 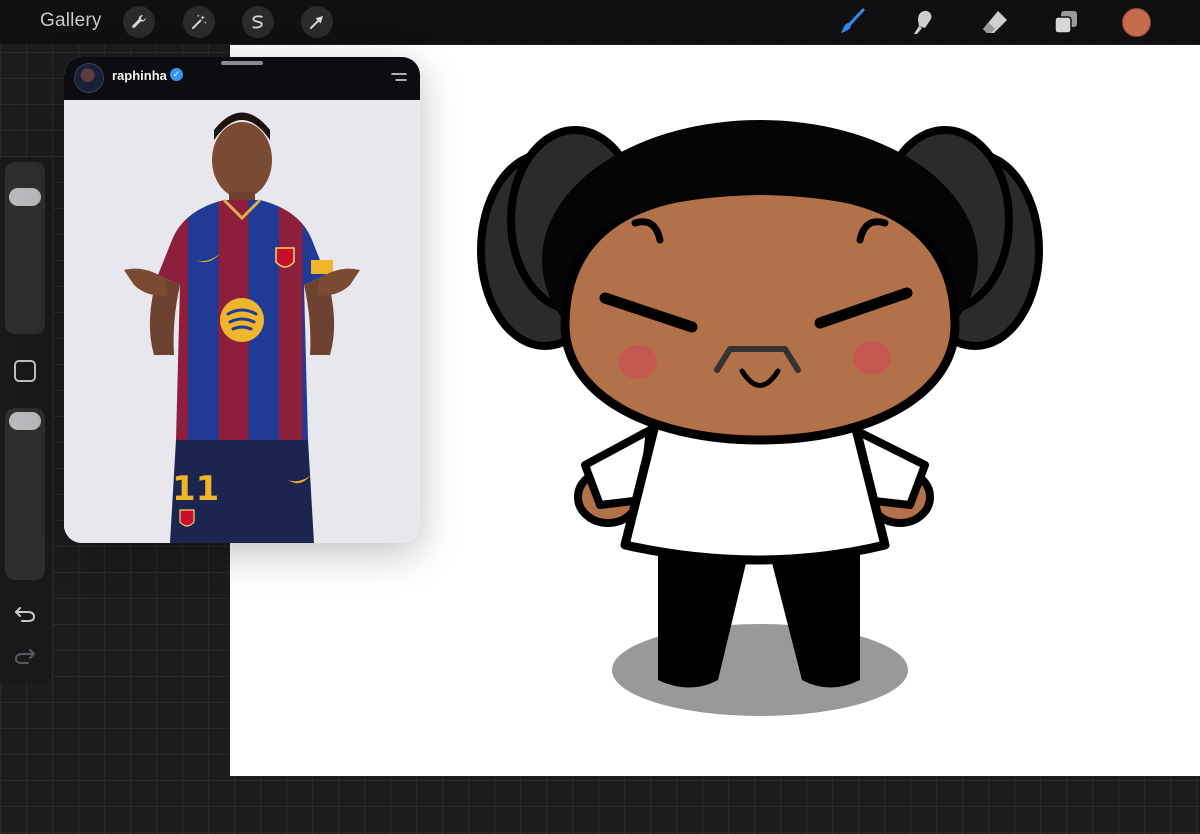 I want to click on smudge-icon, so click(x=923, y=22).